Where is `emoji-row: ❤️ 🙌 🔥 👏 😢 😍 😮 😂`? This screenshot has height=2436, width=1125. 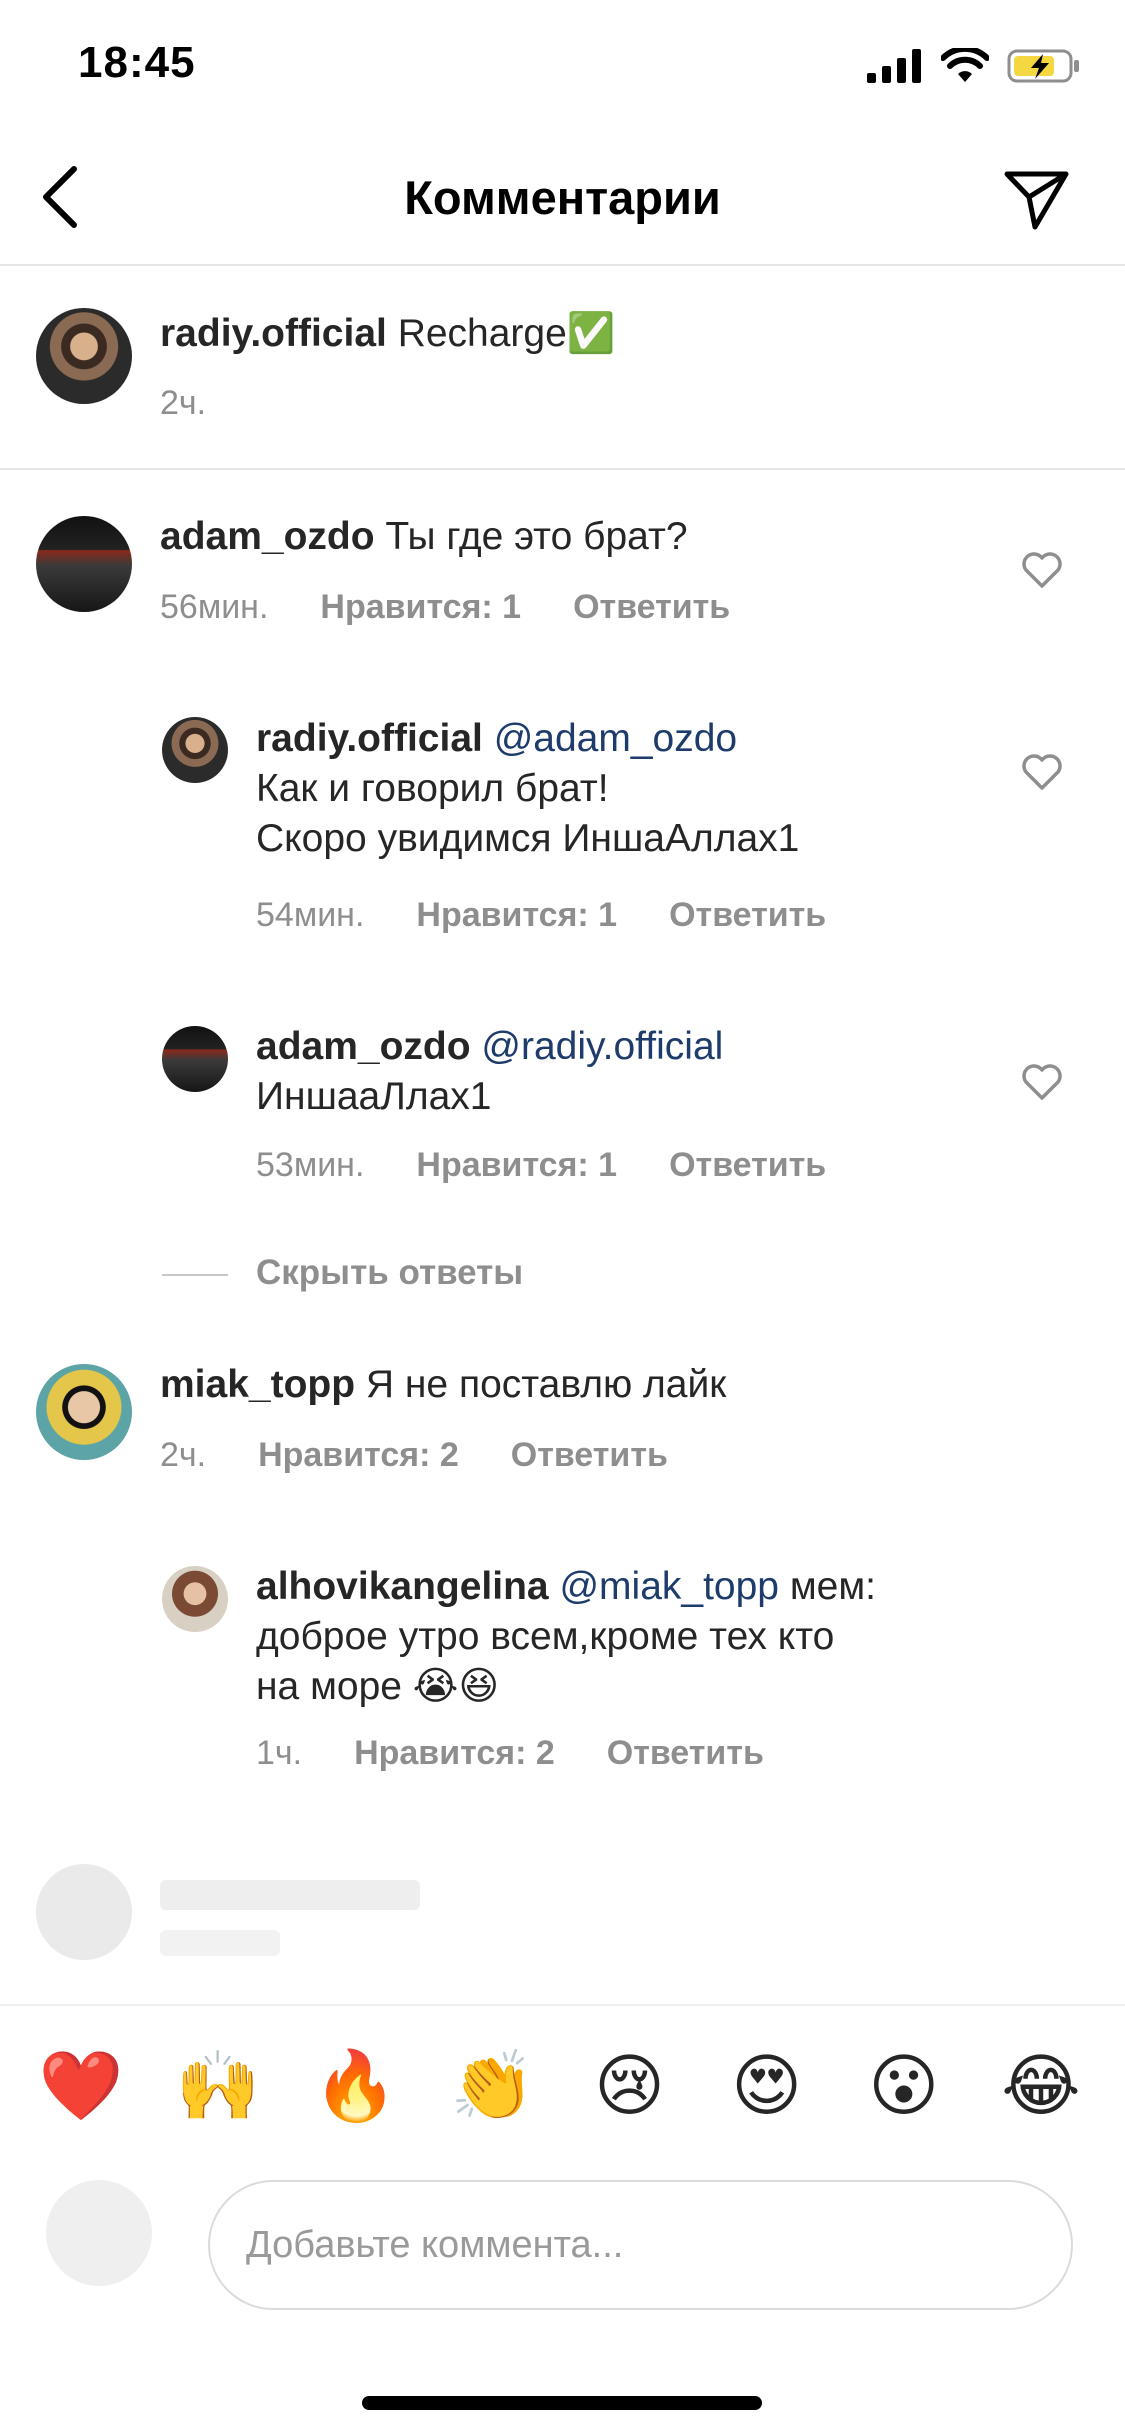 emoji-row: ❤️ 🙌 🔥 👏 😢 😍 😮 😂 is located at coordinates (561, 2086).